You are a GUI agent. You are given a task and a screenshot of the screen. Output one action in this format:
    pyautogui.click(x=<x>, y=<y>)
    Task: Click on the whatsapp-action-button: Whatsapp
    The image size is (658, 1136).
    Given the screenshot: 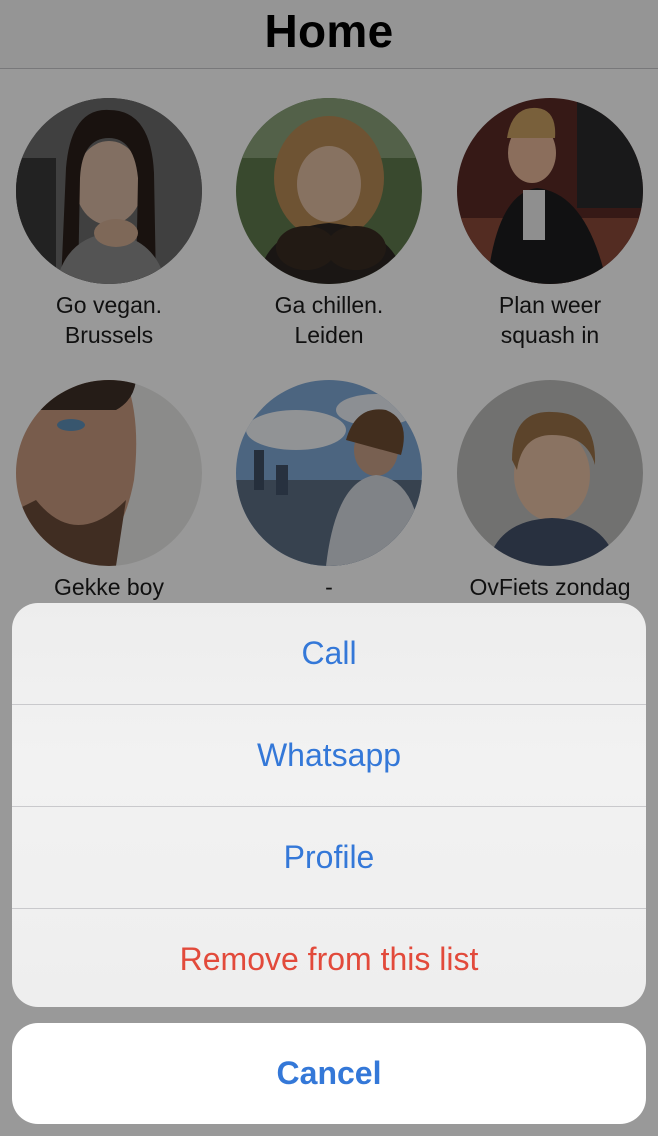 What is the action you would take?
    pyautogui.click(x=329, y=755)
    